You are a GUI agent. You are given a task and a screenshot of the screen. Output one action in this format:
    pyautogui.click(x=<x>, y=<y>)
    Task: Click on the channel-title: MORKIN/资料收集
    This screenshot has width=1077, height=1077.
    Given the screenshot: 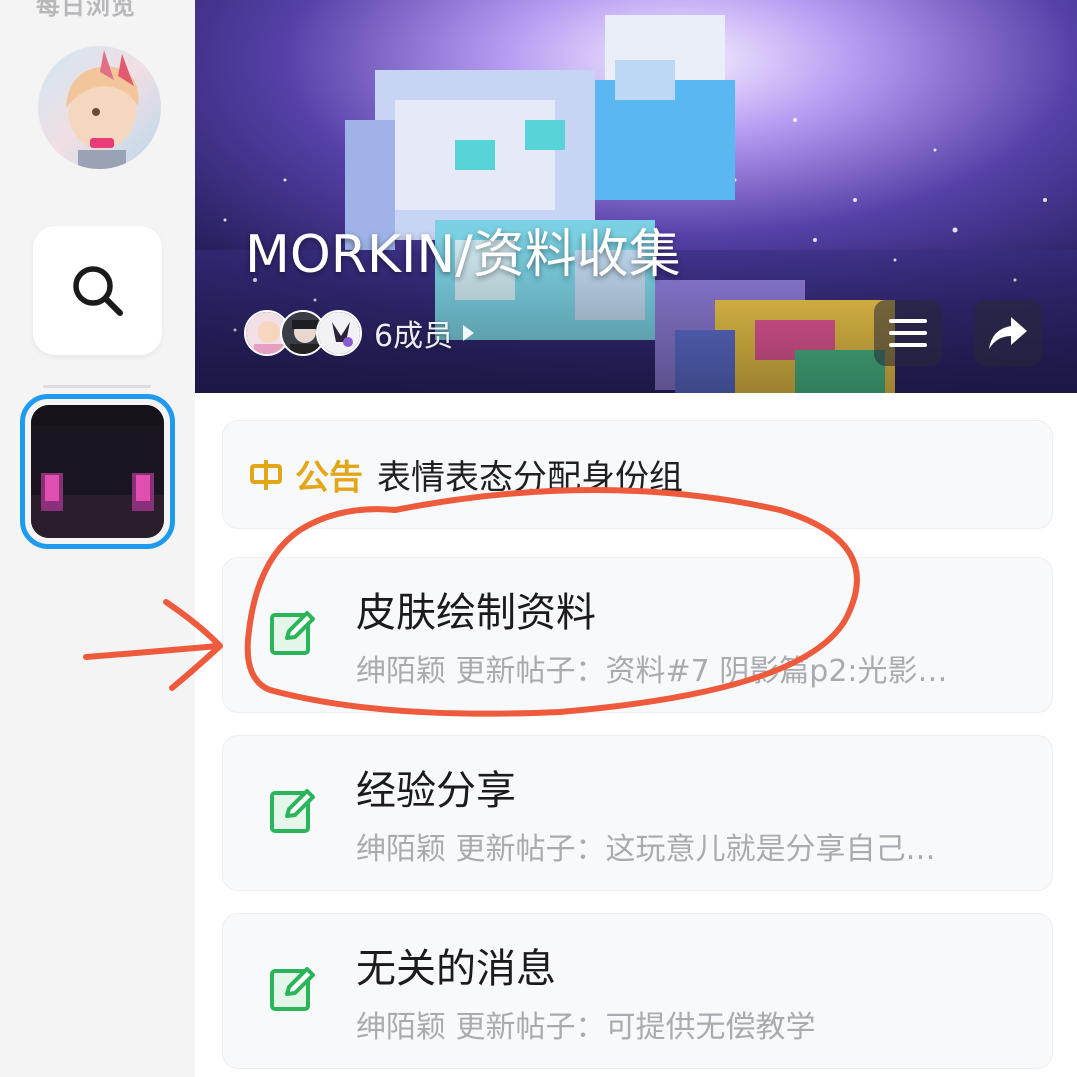 What is the action you would take?
    pyautogui.click(x=463, y=255)
    